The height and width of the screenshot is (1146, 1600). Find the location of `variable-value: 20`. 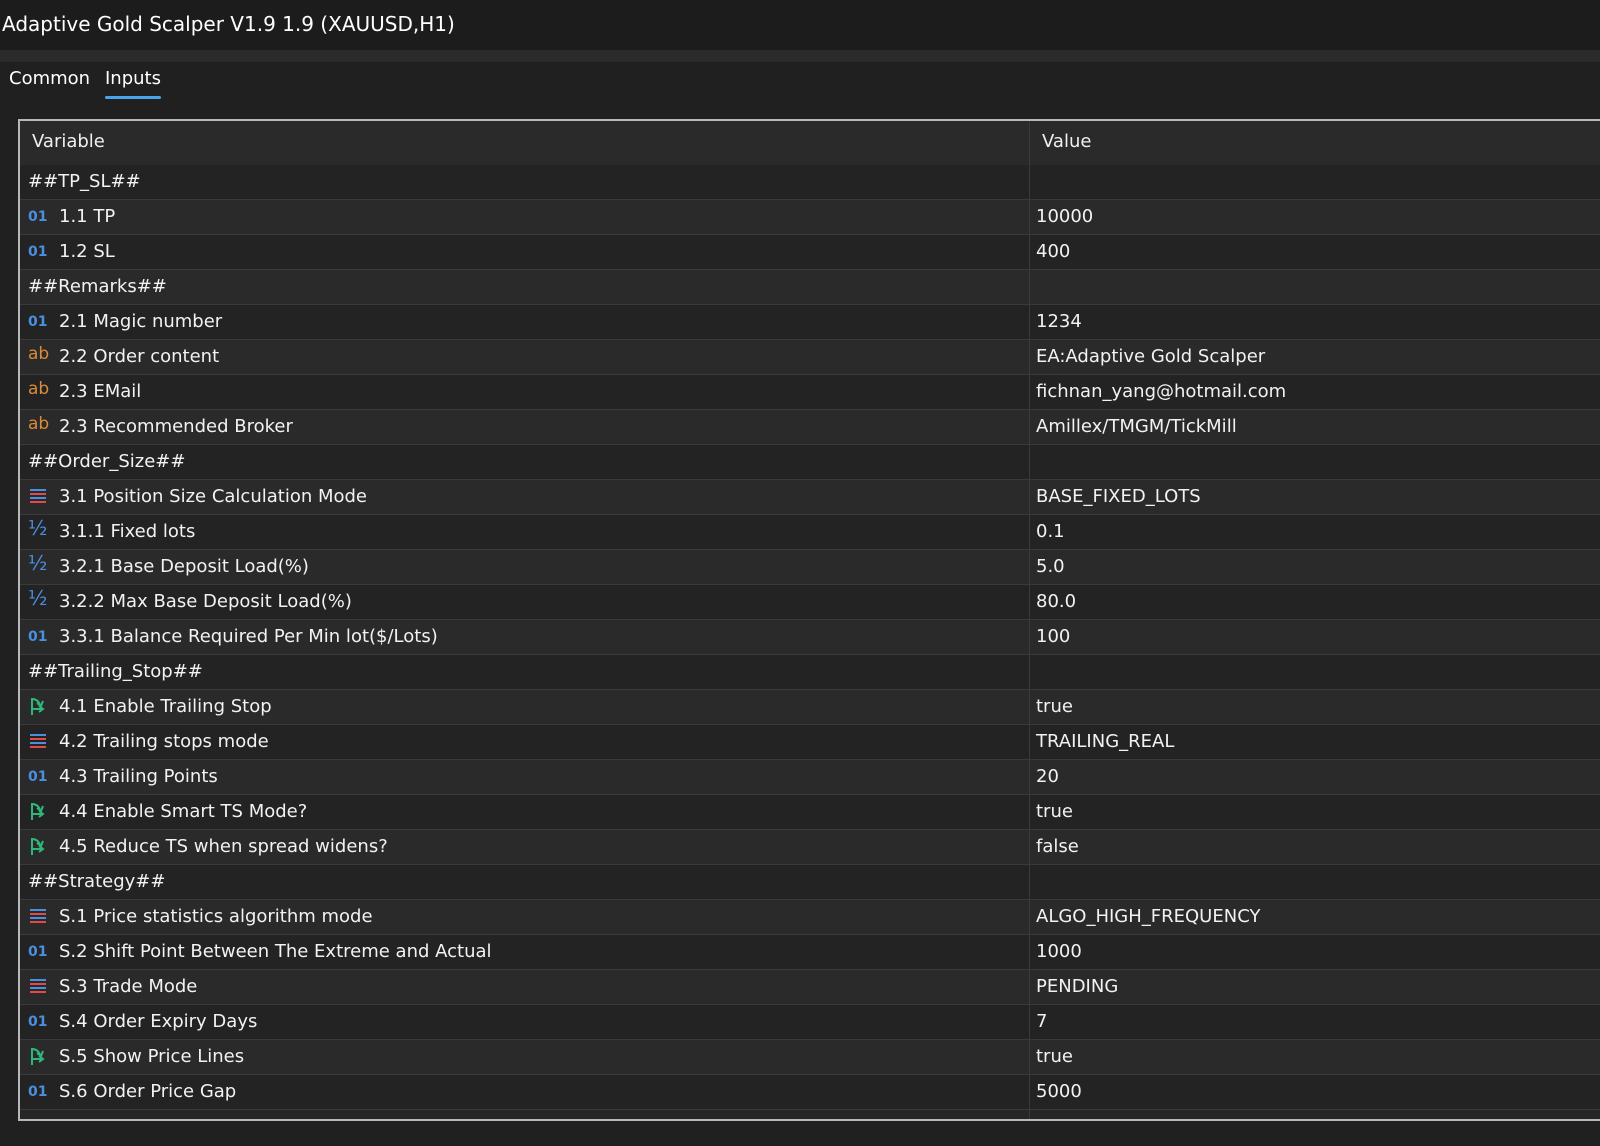

variable-value: 20 is located at coordinates (1047, 776).